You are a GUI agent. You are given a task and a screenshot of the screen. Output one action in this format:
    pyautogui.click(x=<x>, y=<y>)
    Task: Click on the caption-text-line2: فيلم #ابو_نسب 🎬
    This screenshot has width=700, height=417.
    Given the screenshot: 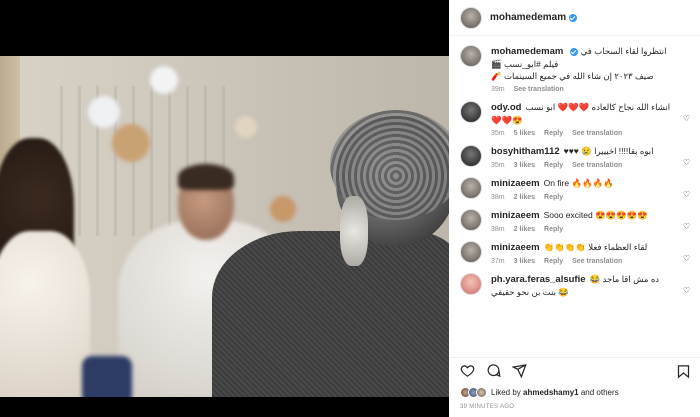 What is the action you would take?
    pyautogui.click(x=525, y=64)
    